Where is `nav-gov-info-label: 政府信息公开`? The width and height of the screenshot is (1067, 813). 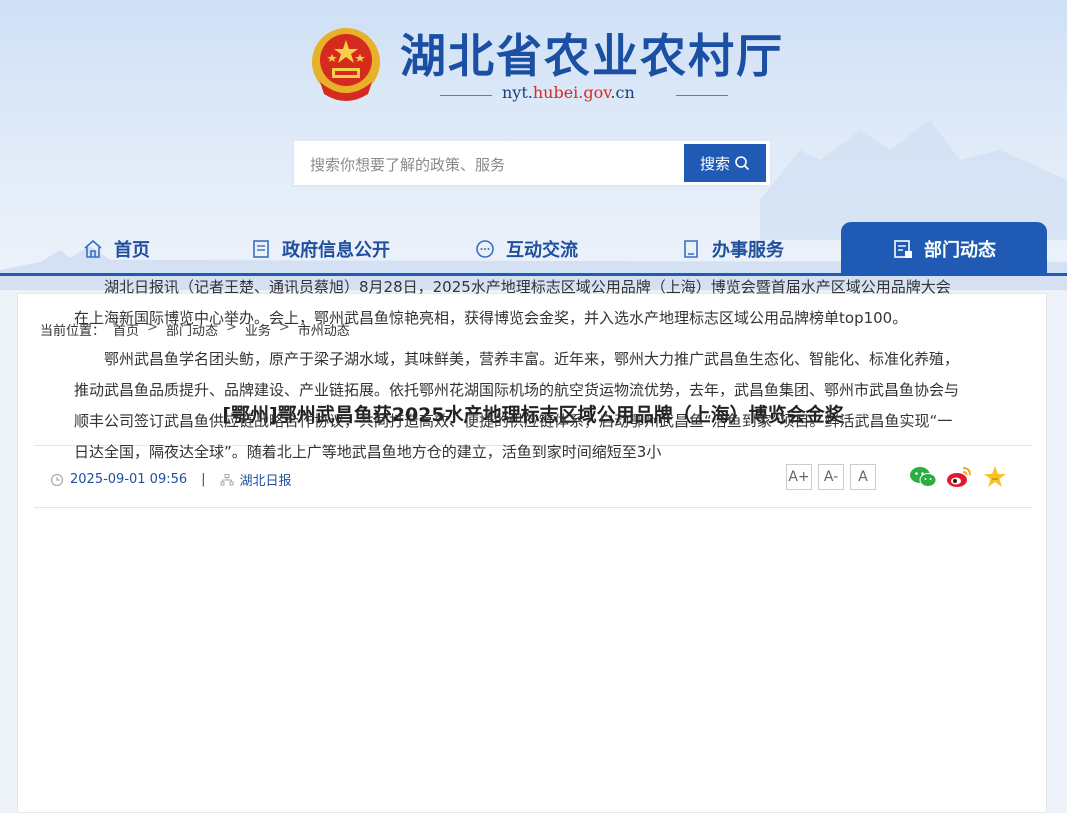 nav-gov-info-label: 政府信息公开 is located at coordinates (336, 250).